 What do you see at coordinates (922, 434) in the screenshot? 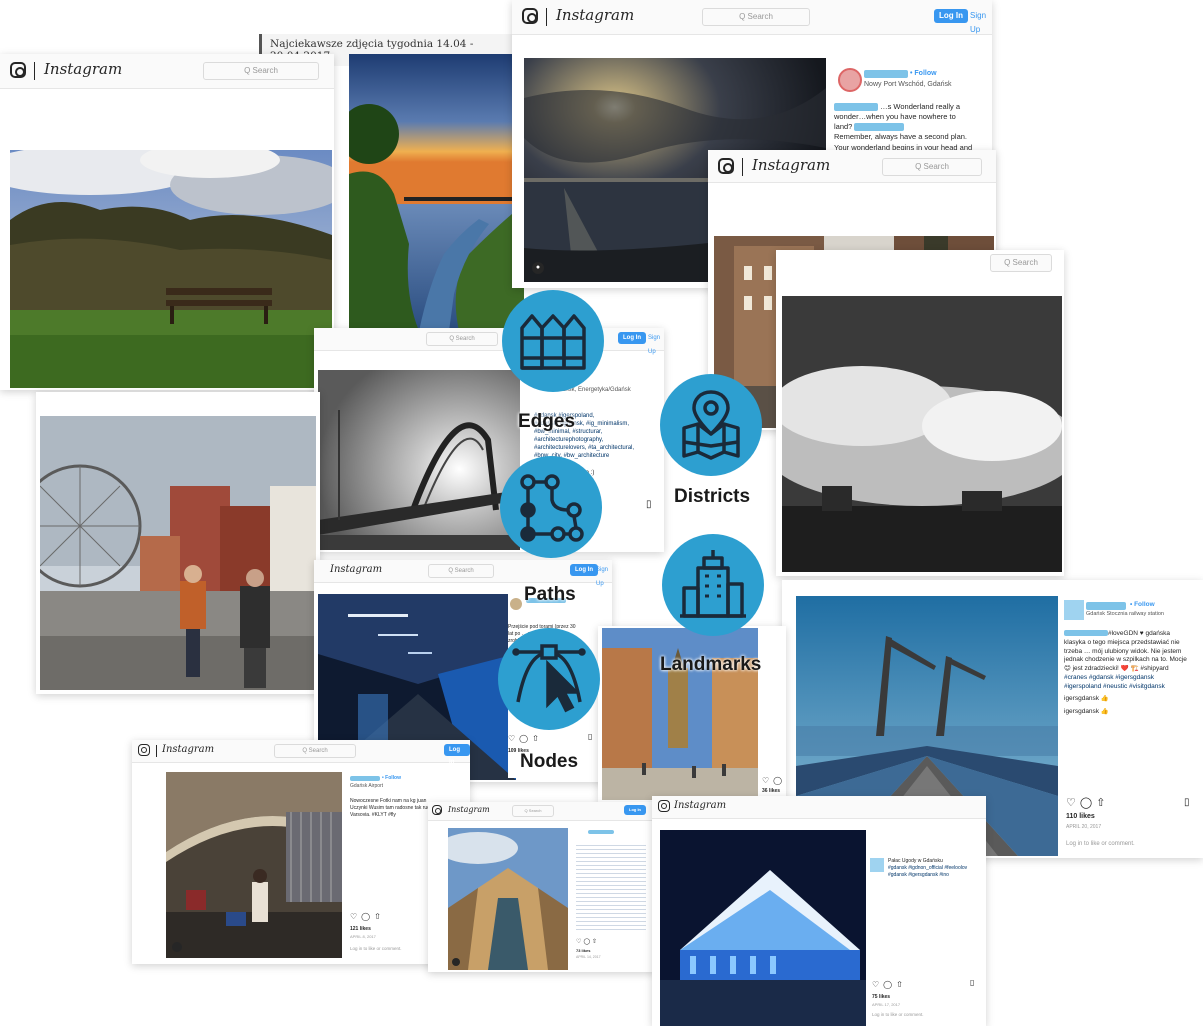
I see `bw-clouds-photo` at bounding box center [922, 434].